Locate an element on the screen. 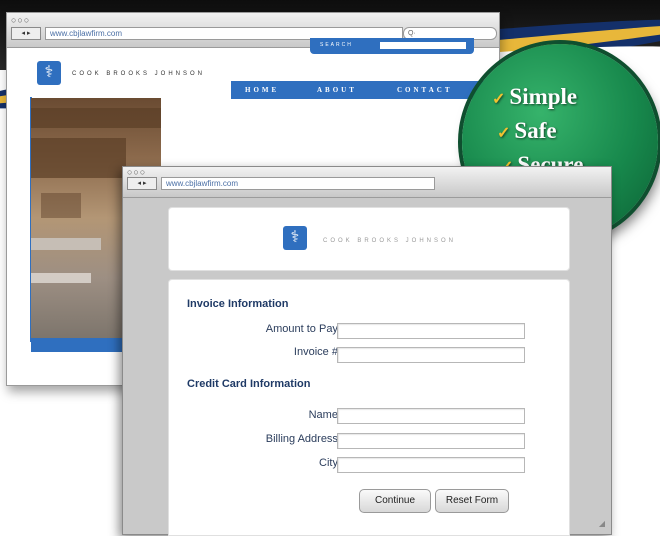 This screenshot has height=536, width=660. invoice-number-input is located at coordinates (431, 355).